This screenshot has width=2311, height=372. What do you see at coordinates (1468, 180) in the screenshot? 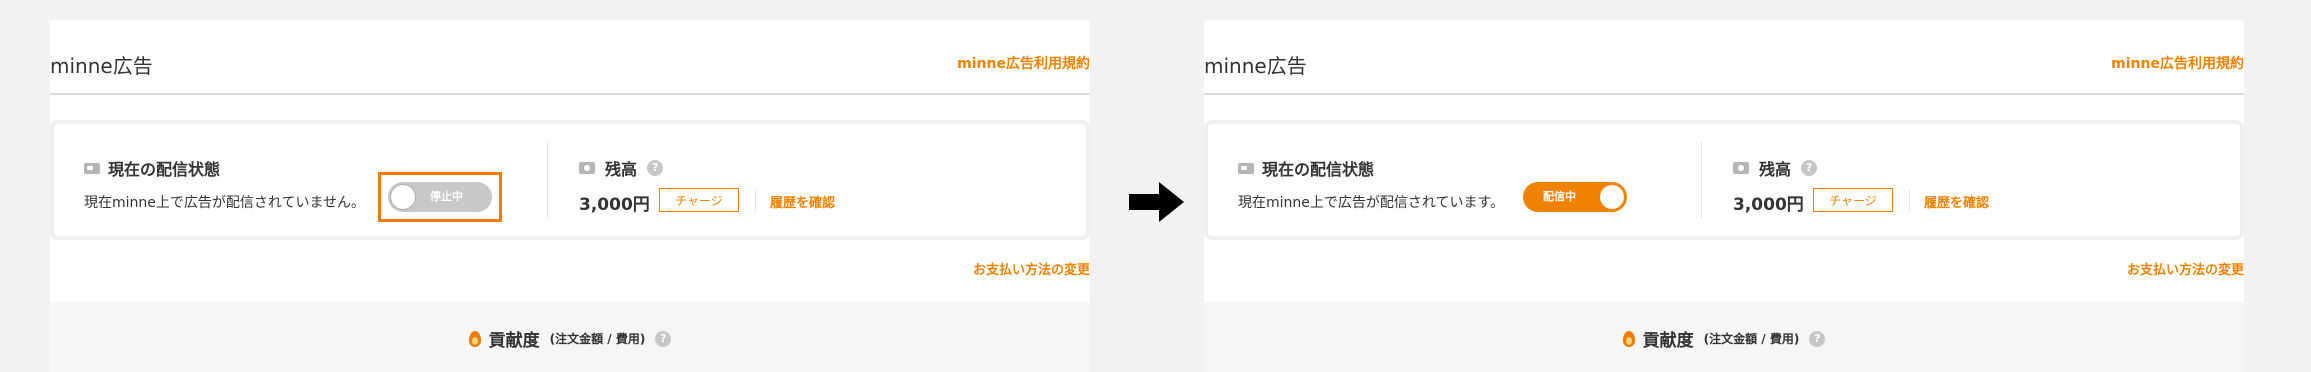
I see `delivery-status-section: 現在の配信状態 現在minne上で広告が配信されています。 配信中` at bounding box center [1468, 180].